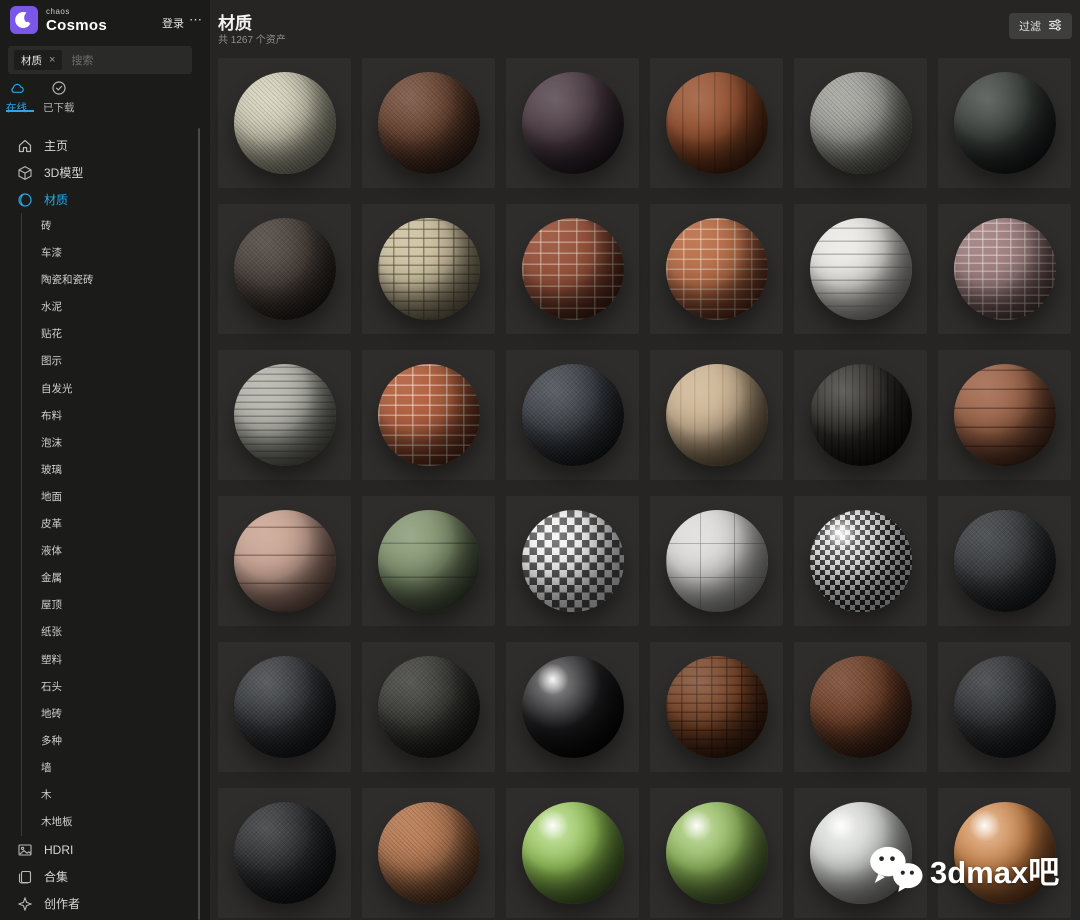  I want to click on sidebar-item-地砖: 地砖, so click(110, 714).